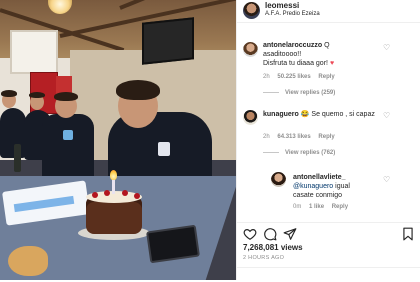 The image size is (420, 282). What do you see at coordinates (270, 234) in the screenshot?
I see `comment-icon` at bounding box center [270, 234].